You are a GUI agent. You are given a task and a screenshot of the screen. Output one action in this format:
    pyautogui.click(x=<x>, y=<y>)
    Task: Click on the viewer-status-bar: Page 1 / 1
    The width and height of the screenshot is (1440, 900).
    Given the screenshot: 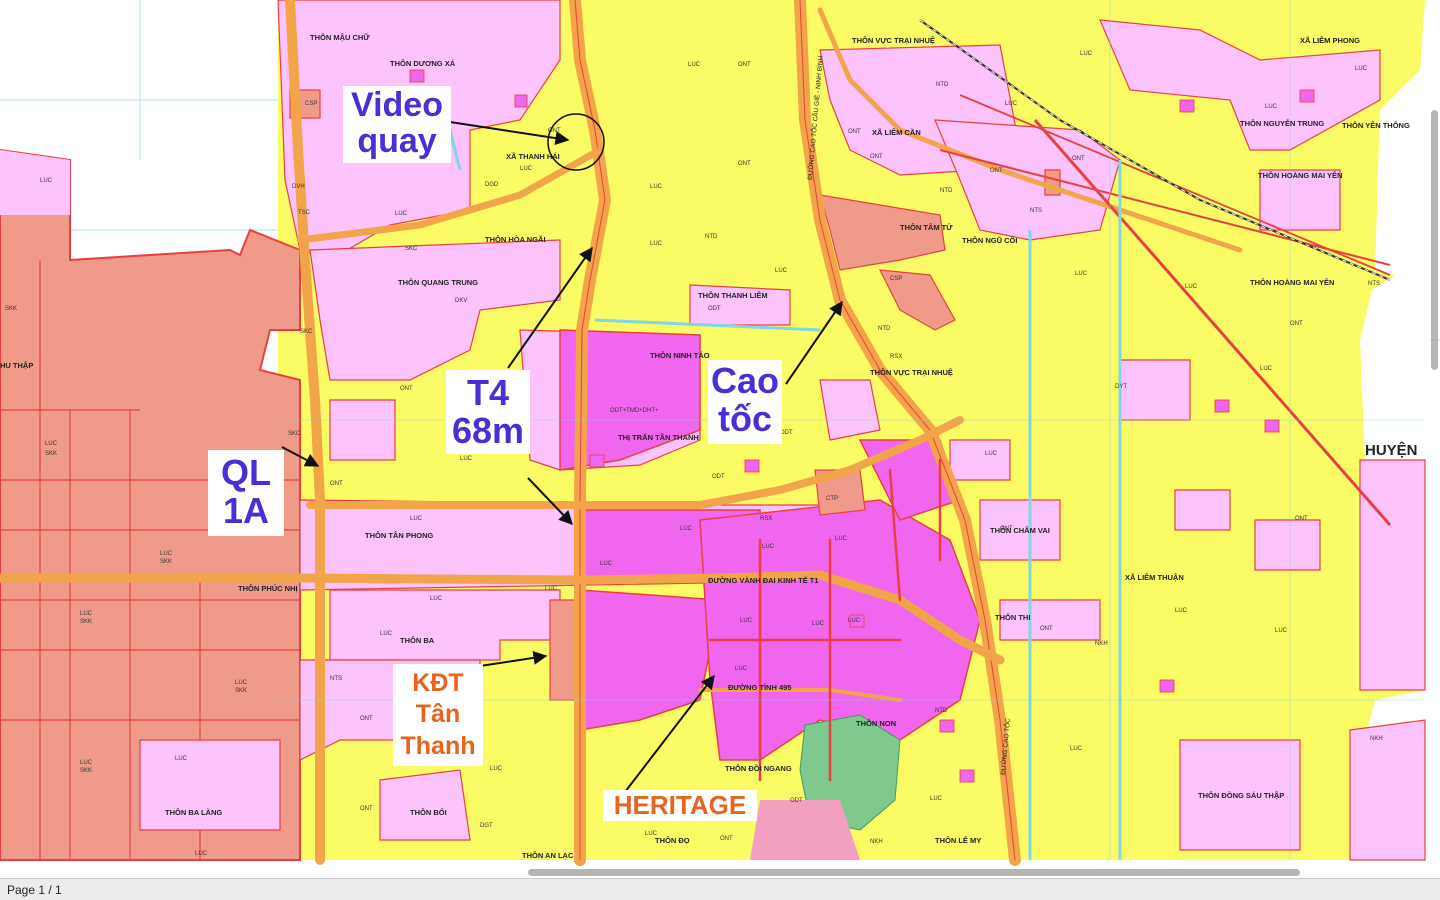 What is the action you would take?
    pyautogui.click(x=720, y=889)
    